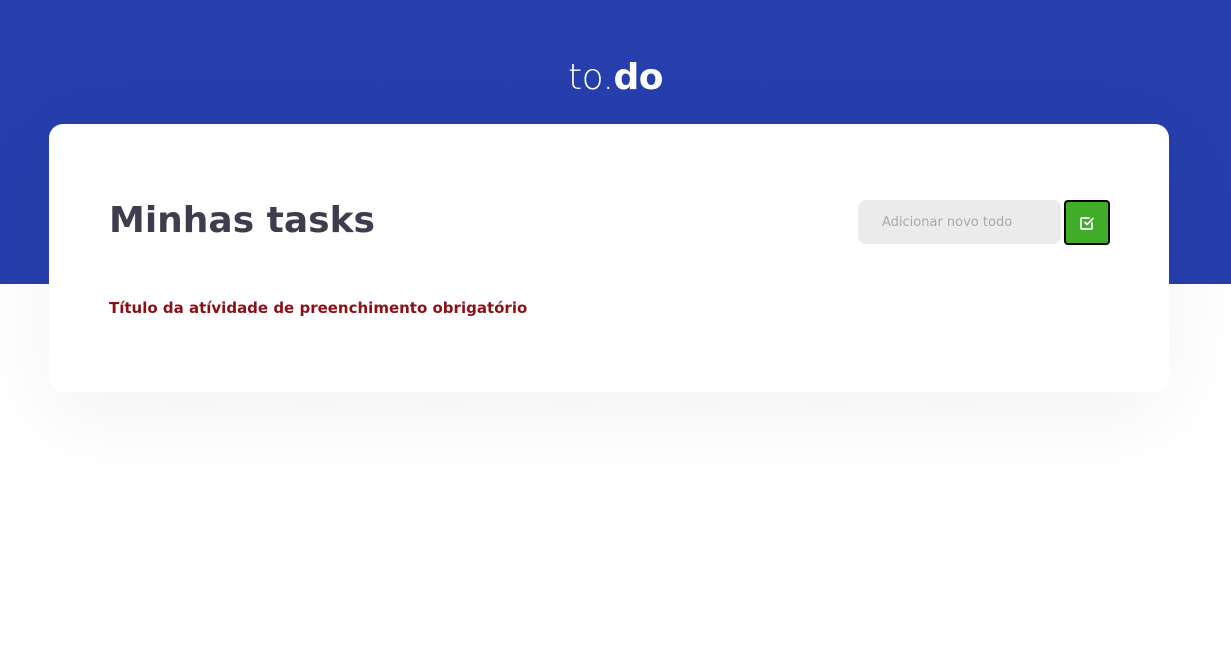  I want to click on logo-light-text: to., so click(591, 77).